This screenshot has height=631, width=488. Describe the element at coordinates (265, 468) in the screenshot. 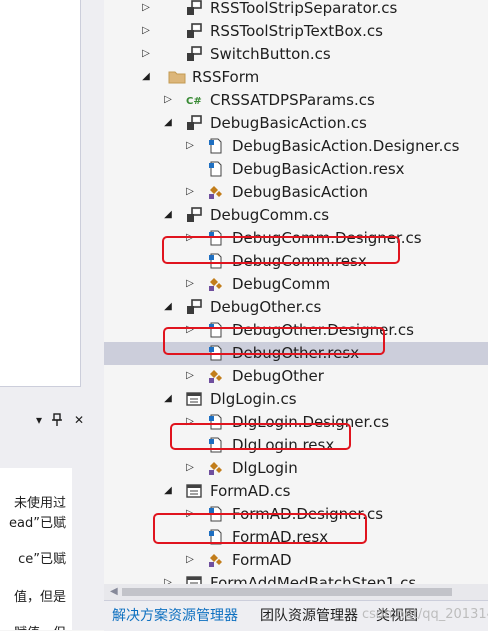

I see `tree-item-label: DlgLogin` at that location.